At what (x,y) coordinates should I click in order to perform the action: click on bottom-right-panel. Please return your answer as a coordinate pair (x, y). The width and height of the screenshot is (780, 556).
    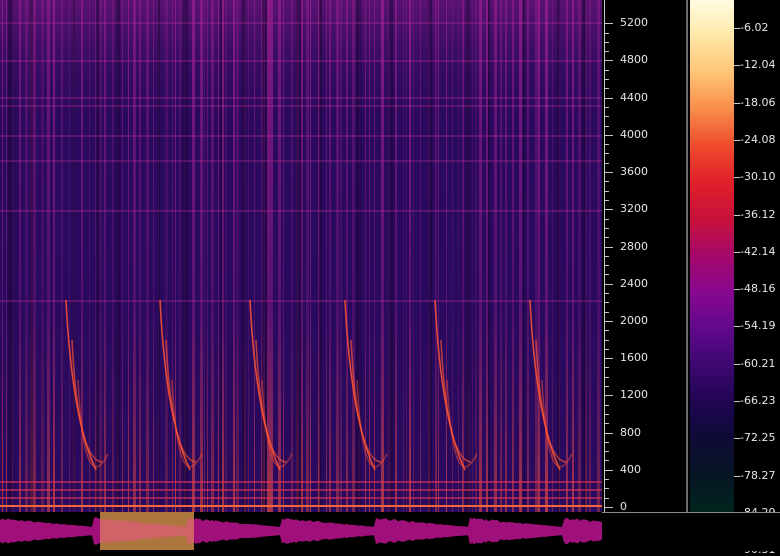
    Looking at the image, I should click on (691, 531).